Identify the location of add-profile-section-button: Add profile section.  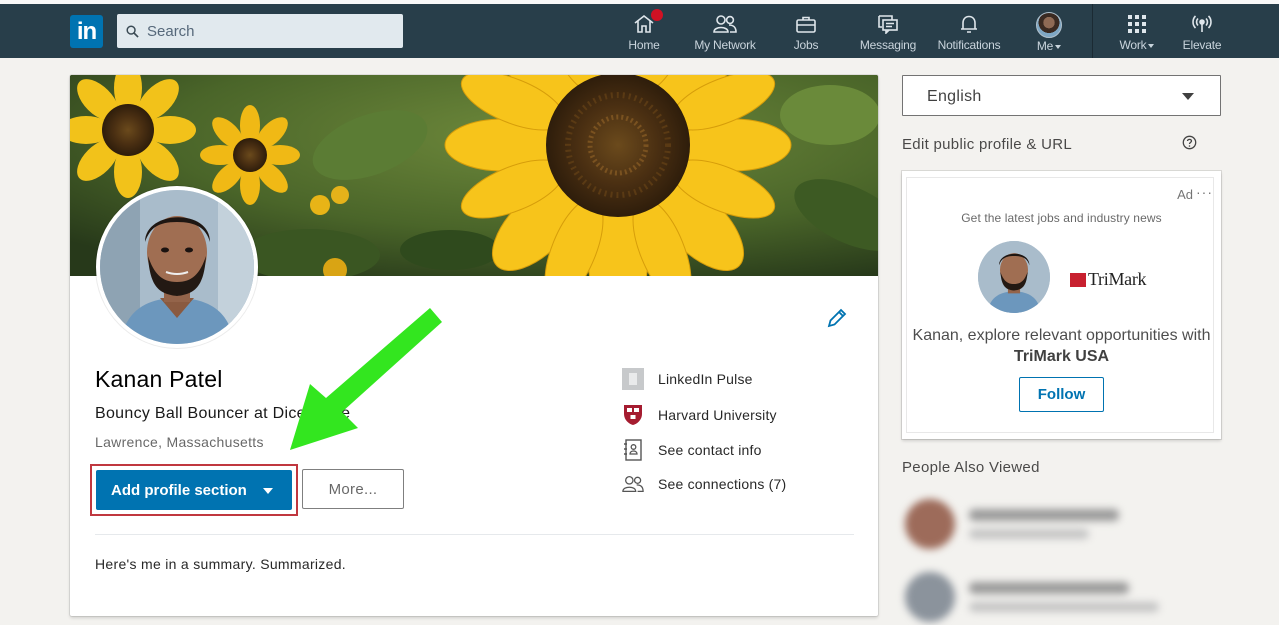
(194, 490).